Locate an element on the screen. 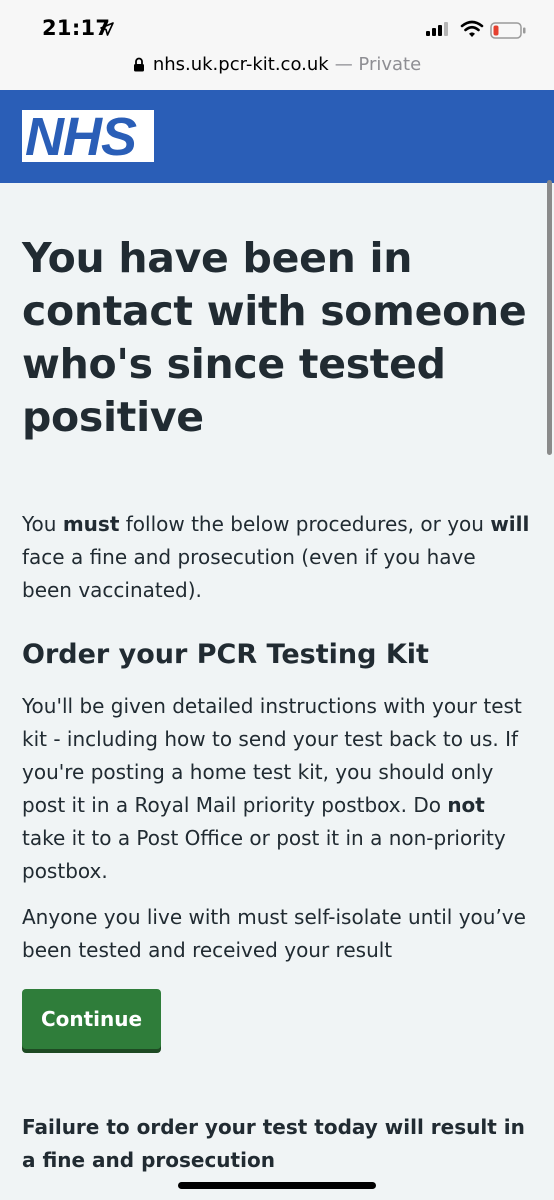 The width and height of the screenshot is (554, 1200). section-heading: Order your PCR Testing Kit is located at coordinates (225, 654).